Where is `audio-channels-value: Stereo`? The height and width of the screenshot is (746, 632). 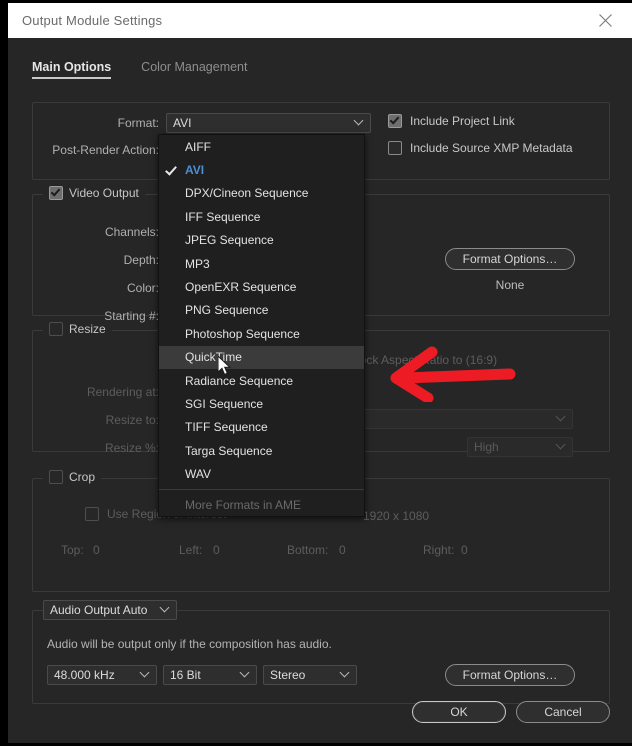
audio-channels-value: Stereo is located at coordinates (288, 675).